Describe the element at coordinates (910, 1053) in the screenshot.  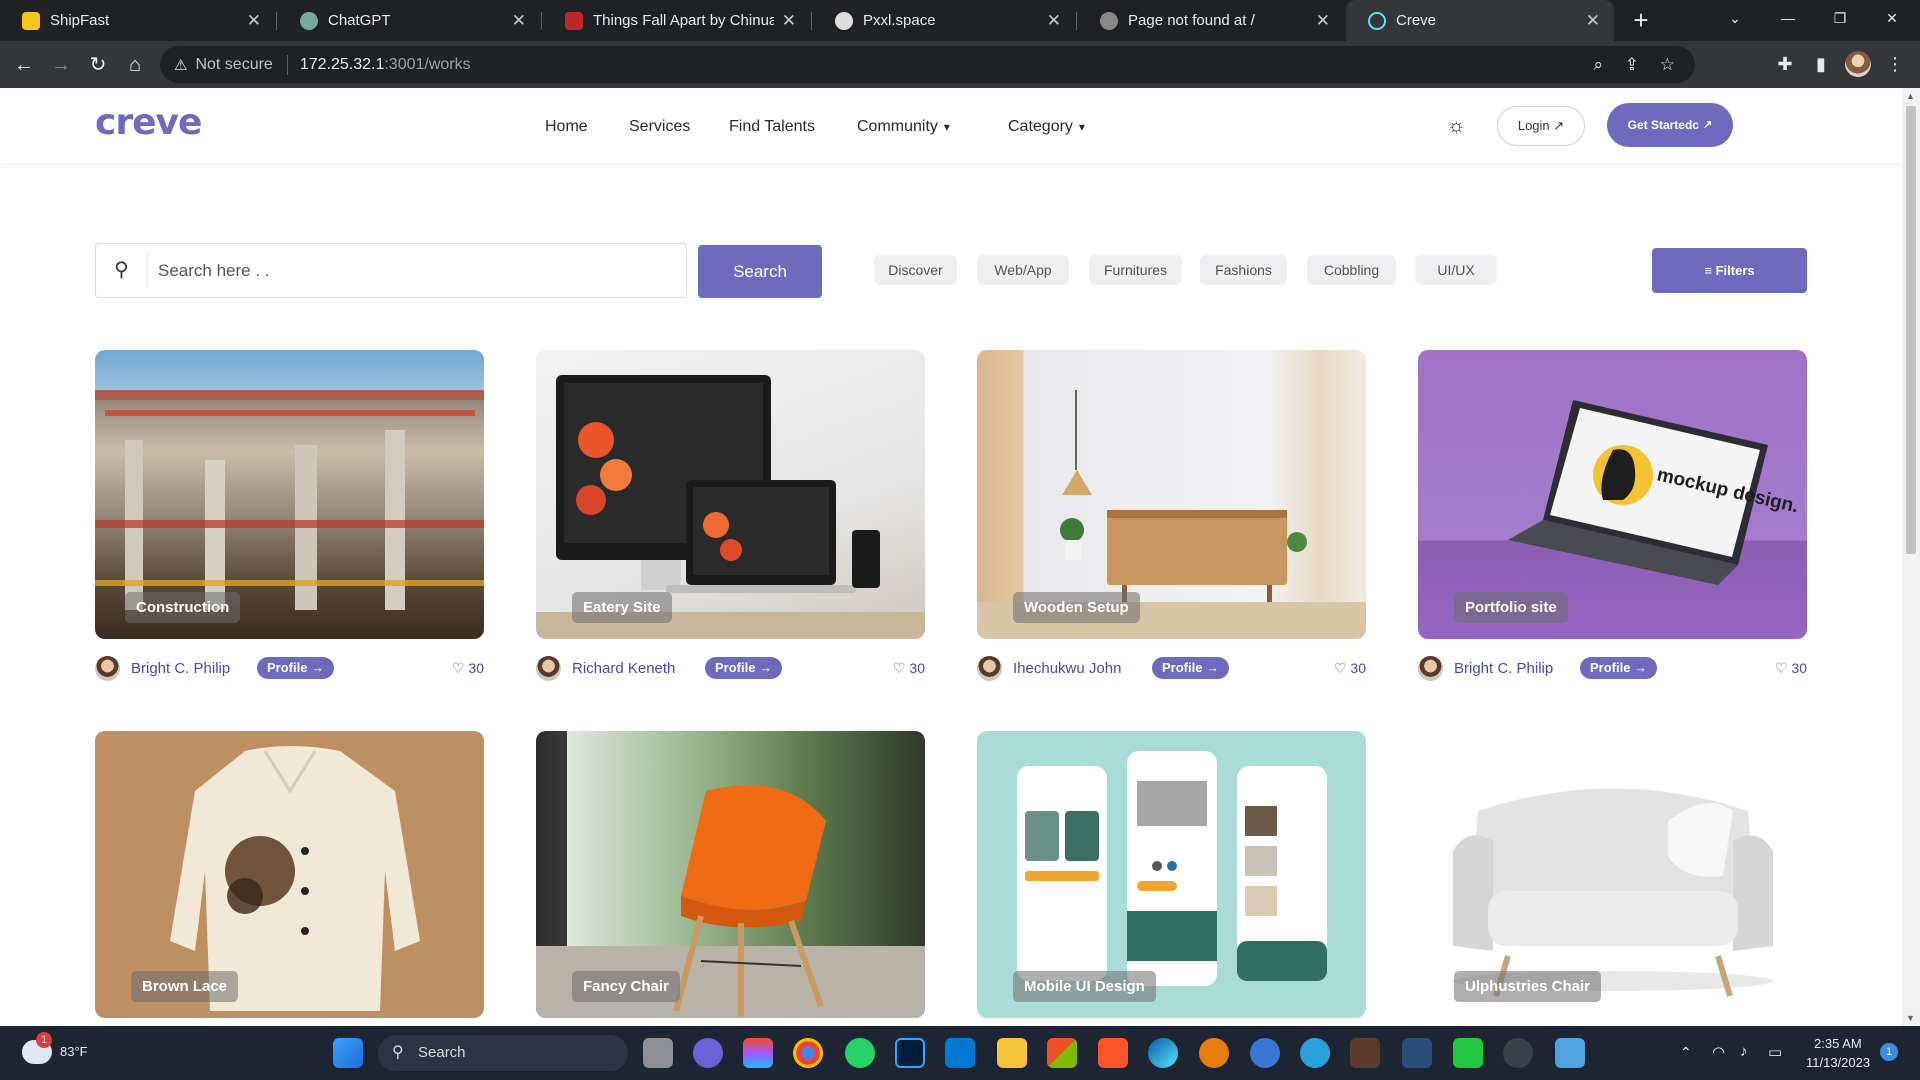
I see `photoshop-icon` at that location.